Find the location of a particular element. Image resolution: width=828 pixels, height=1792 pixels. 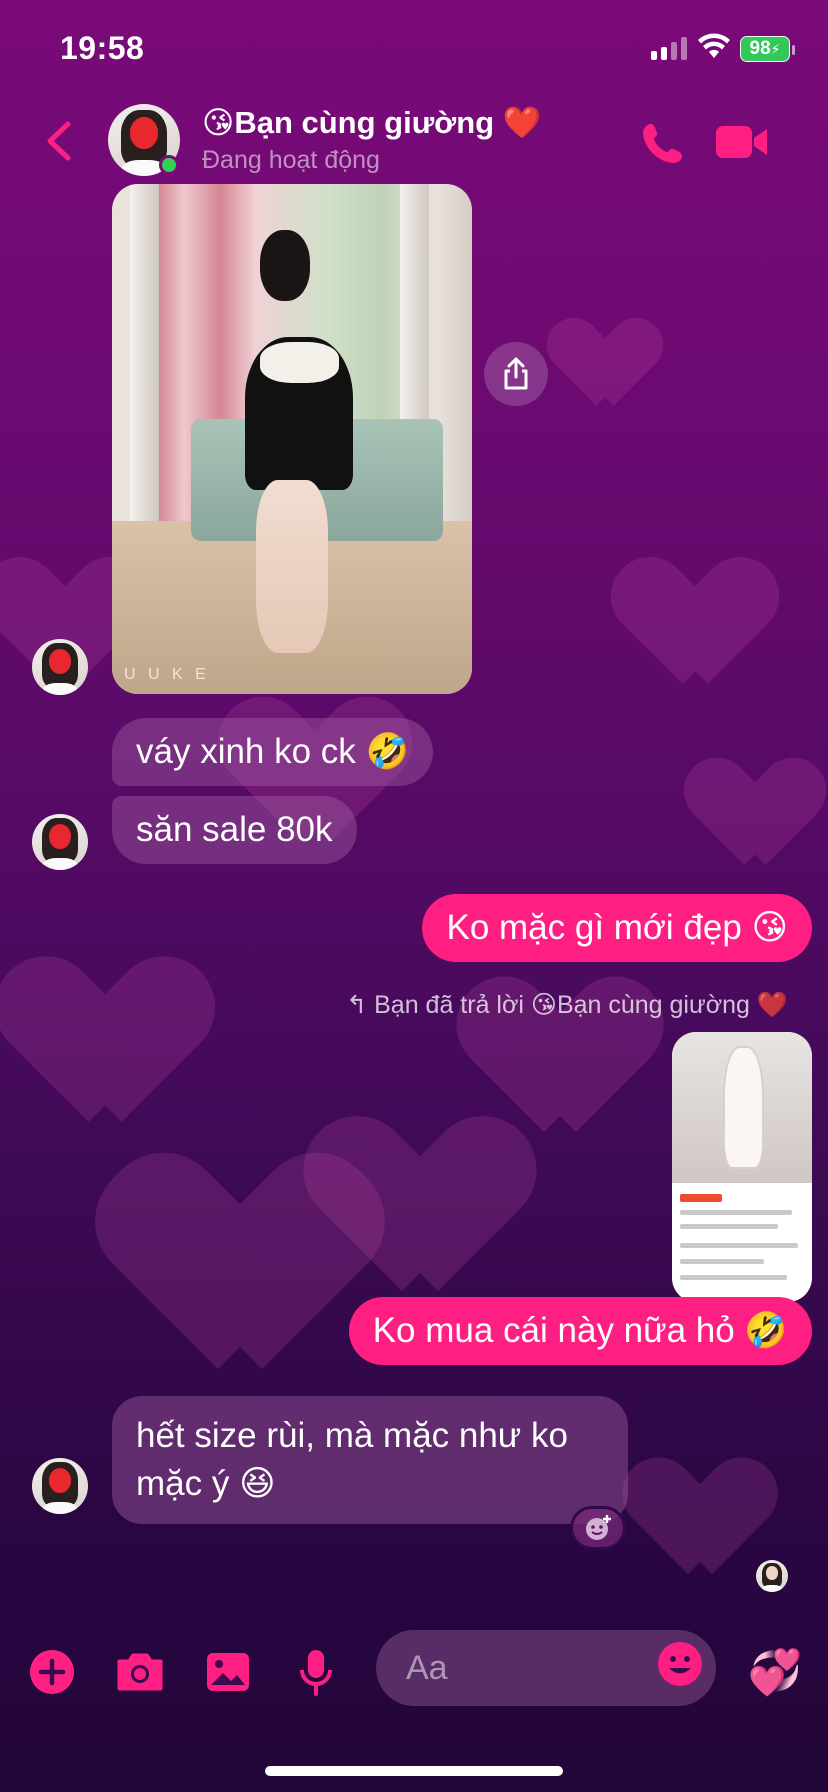

voice-button is located at coordinates (316, 1672).